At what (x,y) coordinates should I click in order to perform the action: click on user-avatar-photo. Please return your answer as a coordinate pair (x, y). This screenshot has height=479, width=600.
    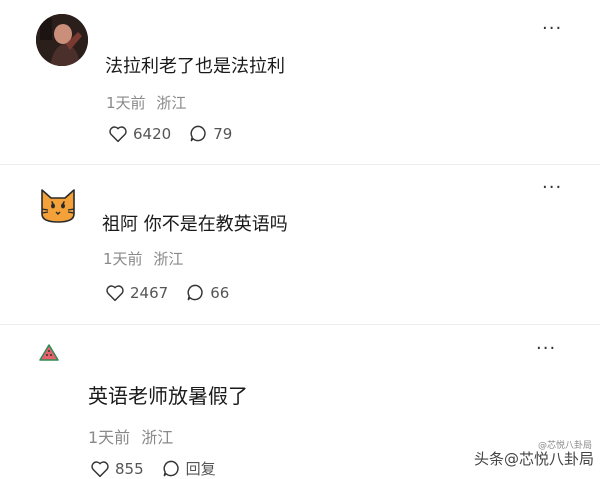
    Looking at the image, I should click on (62, 40).